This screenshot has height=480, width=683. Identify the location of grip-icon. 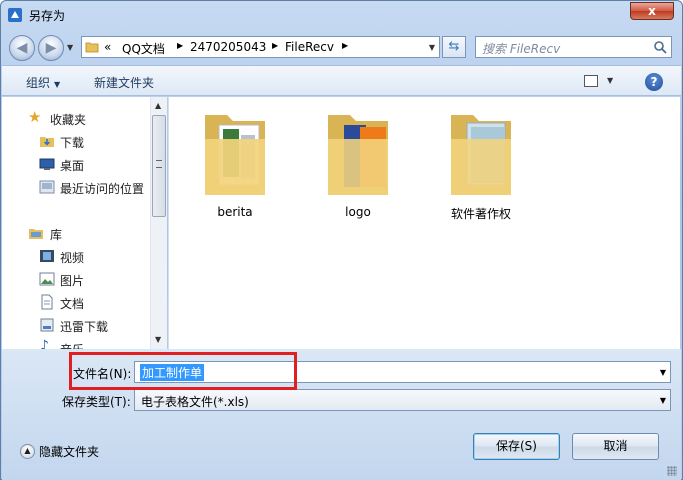
(159, 164).